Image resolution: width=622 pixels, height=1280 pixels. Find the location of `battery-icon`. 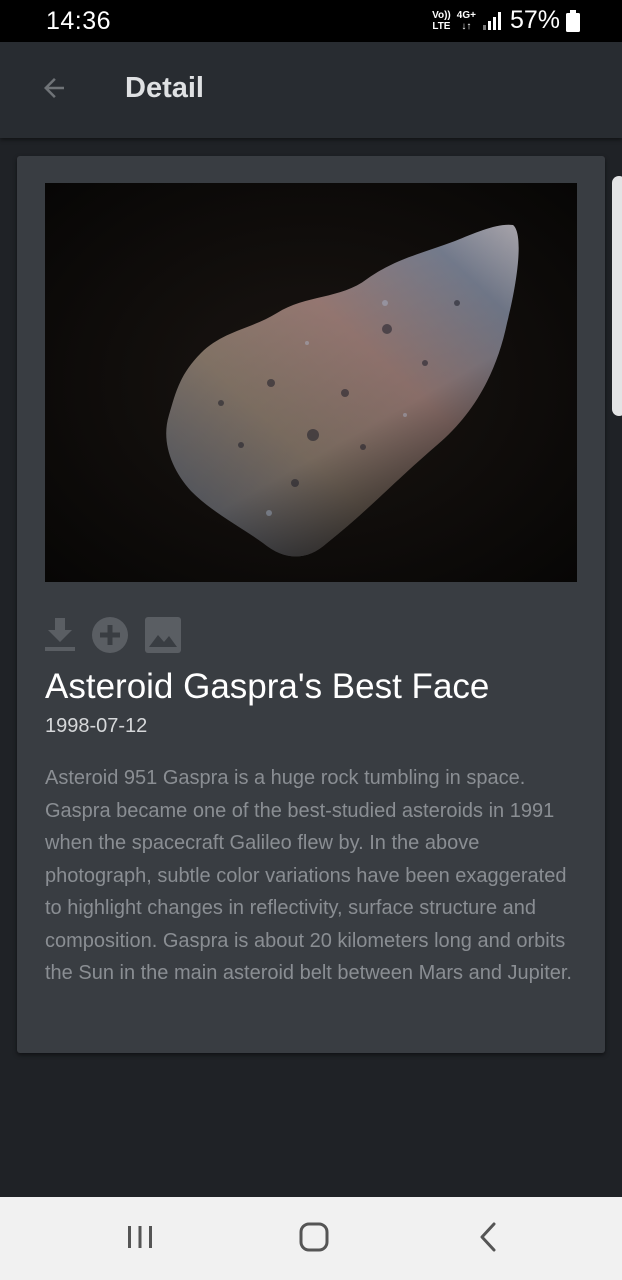

battery-icon is located at coordinates (573, 20).